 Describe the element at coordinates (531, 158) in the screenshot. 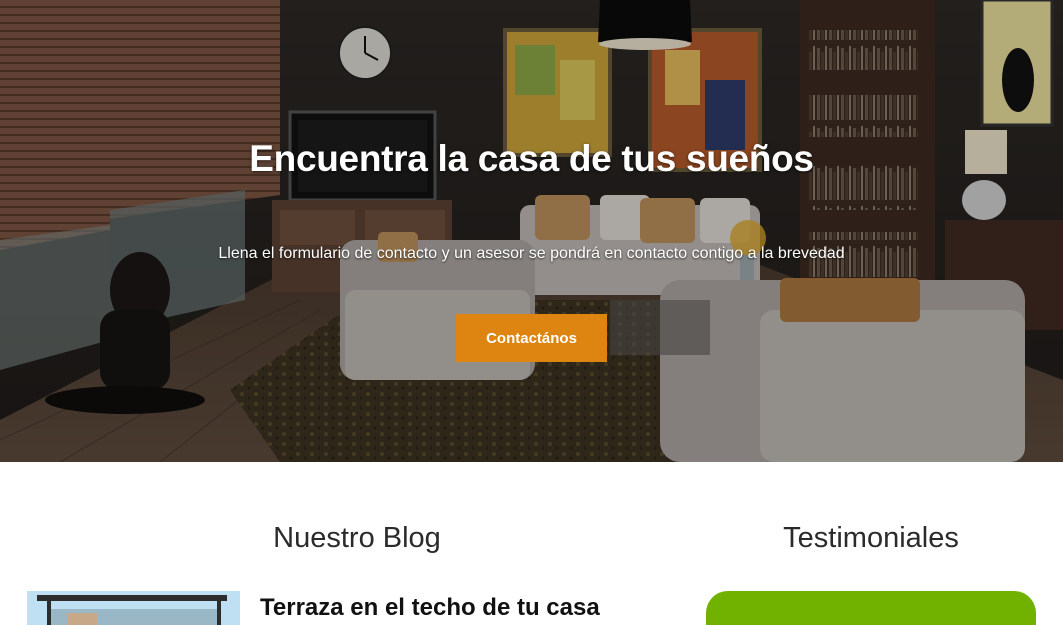

I see `hero-title: Encuentra la casa de tus sueños` at that location.